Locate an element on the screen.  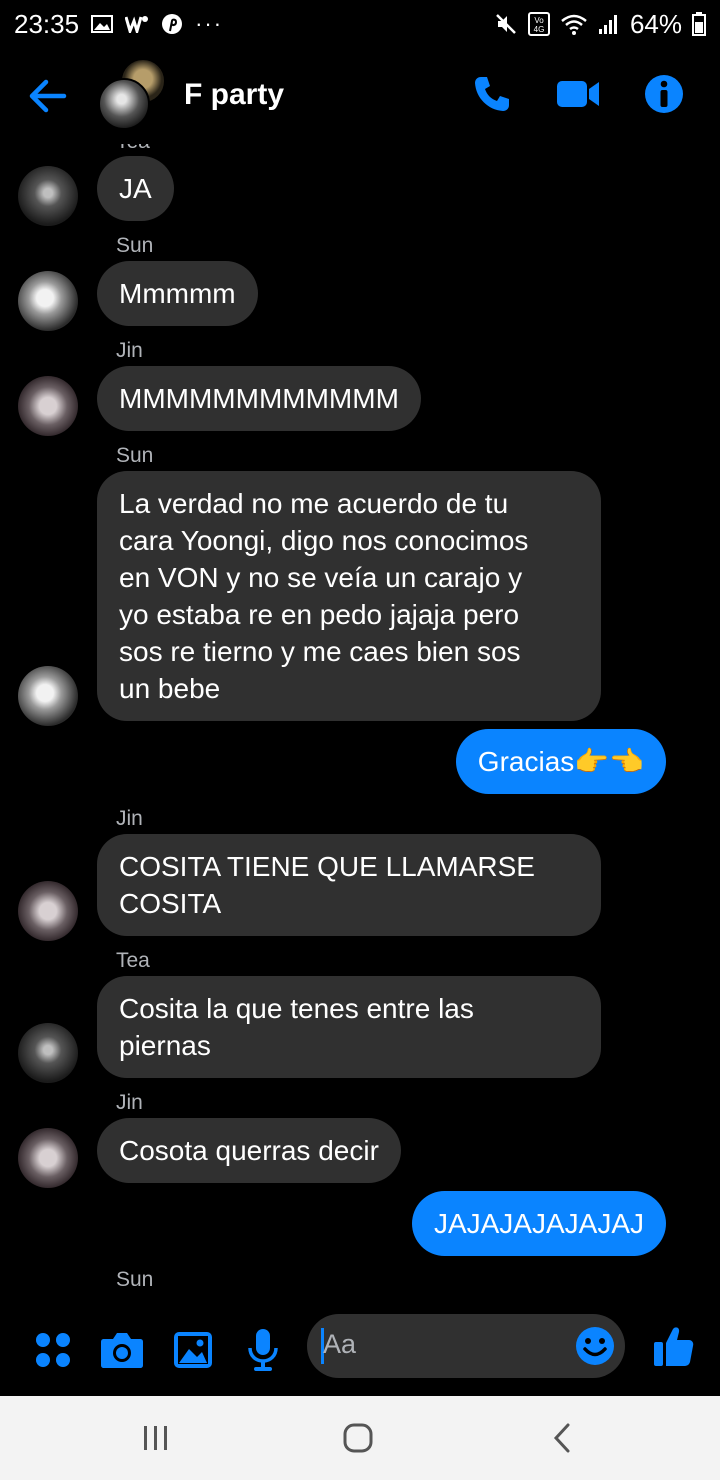
chat-title: F party is located at coordinates (234, 95).